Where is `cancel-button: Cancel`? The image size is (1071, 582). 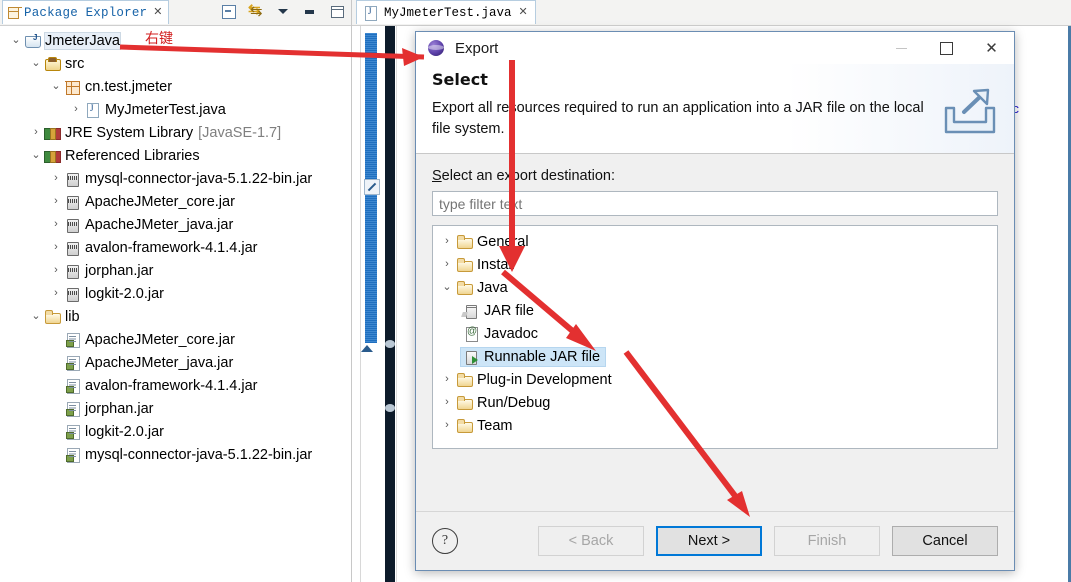 cancel-button: Cancel is located at coordinates (945, 541).